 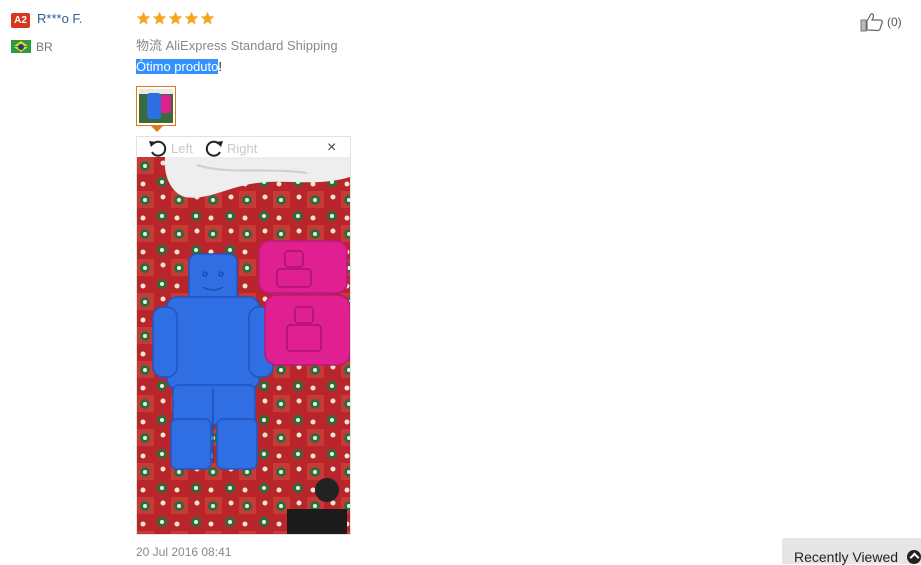 I want to click on review-text-rest: !, so click(x=220, y=66).